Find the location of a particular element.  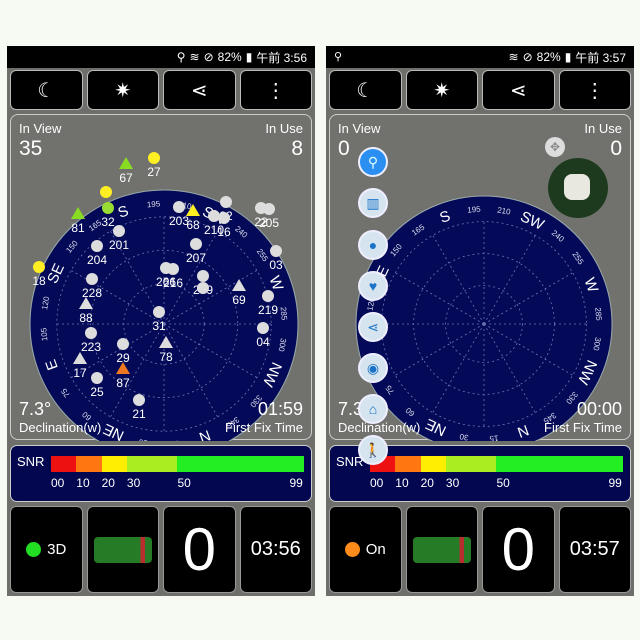

satellite-id: 228 is located at coordinates (92, 293).